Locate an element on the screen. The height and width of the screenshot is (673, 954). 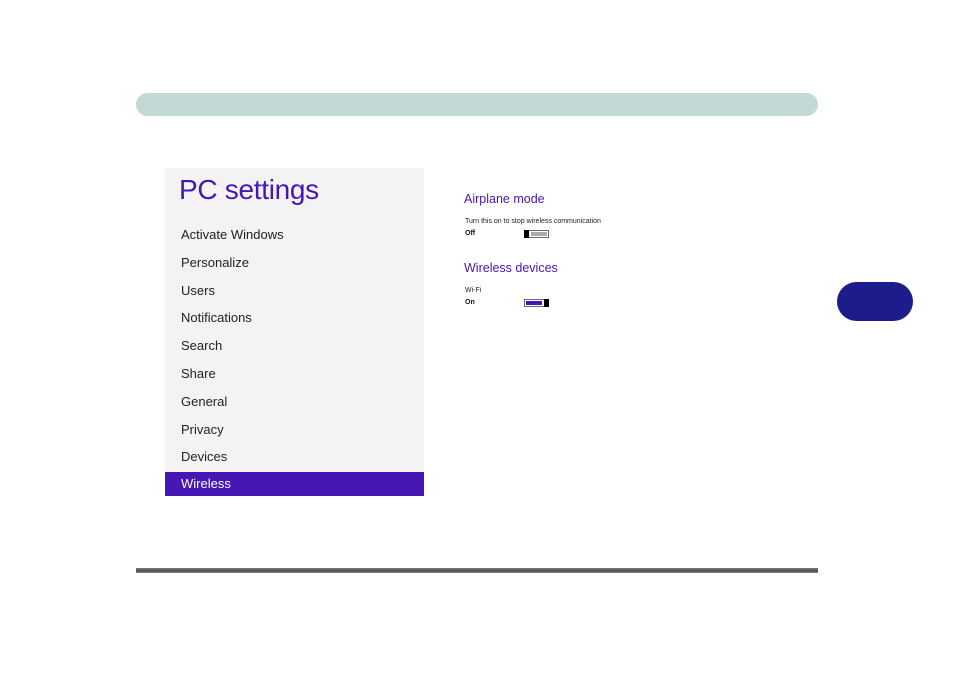
chapter-tab is located at coordinates (875, 301).